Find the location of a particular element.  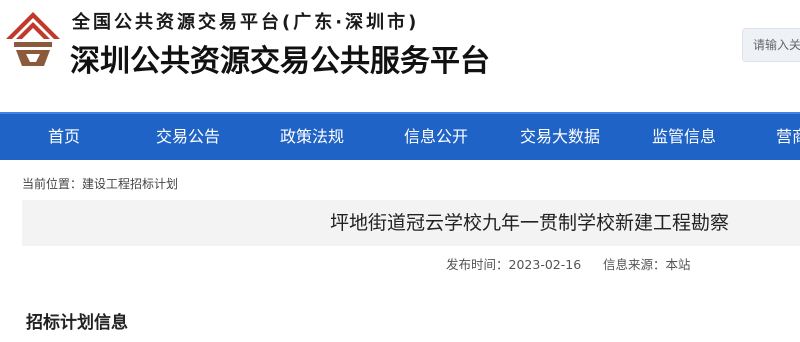

nav-item-trade-bigdata: 交易大数据 is located at coordinates (560, 137).